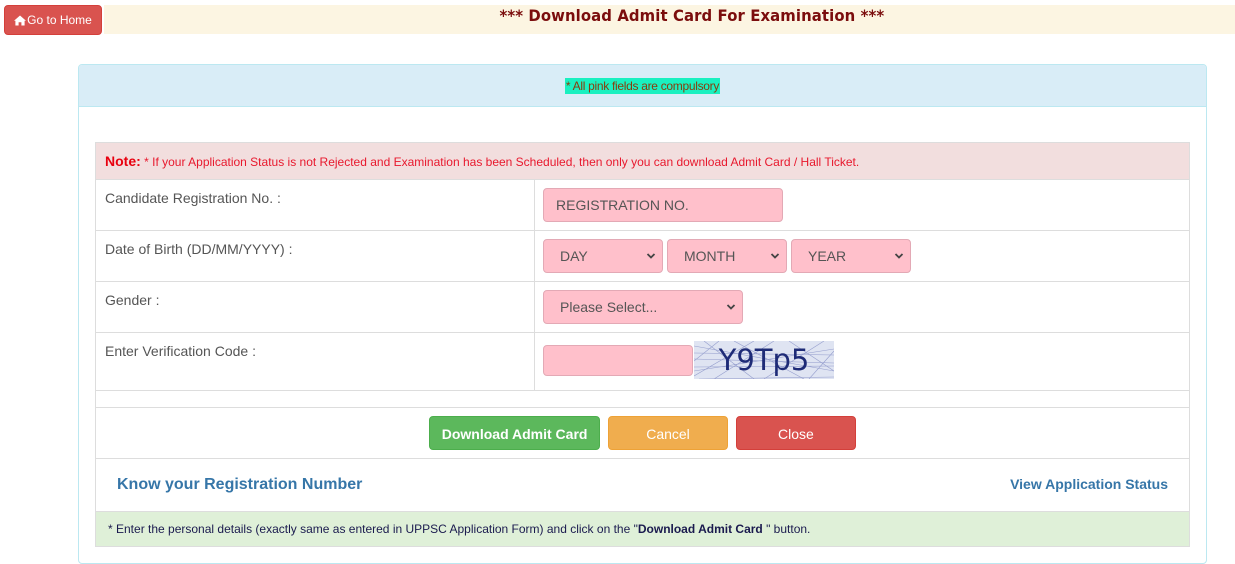 This screenshot has height=564, width=1235. I want to click on know-registration-number-link: Know your Registration Number, so click(239, 484).